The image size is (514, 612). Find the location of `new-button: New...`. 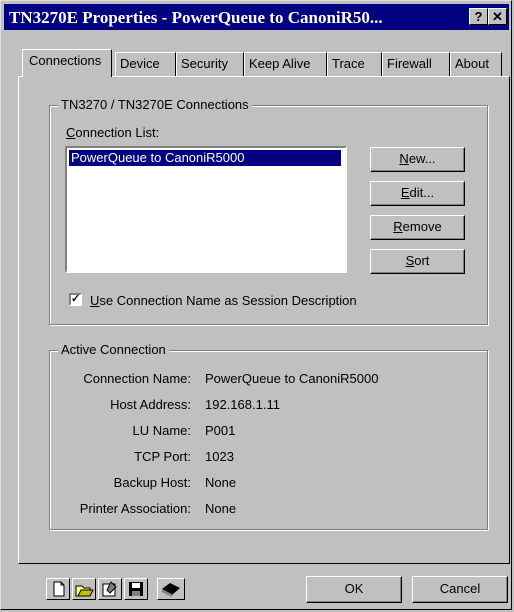

new-button: New... is located at coordinates (417, 159).